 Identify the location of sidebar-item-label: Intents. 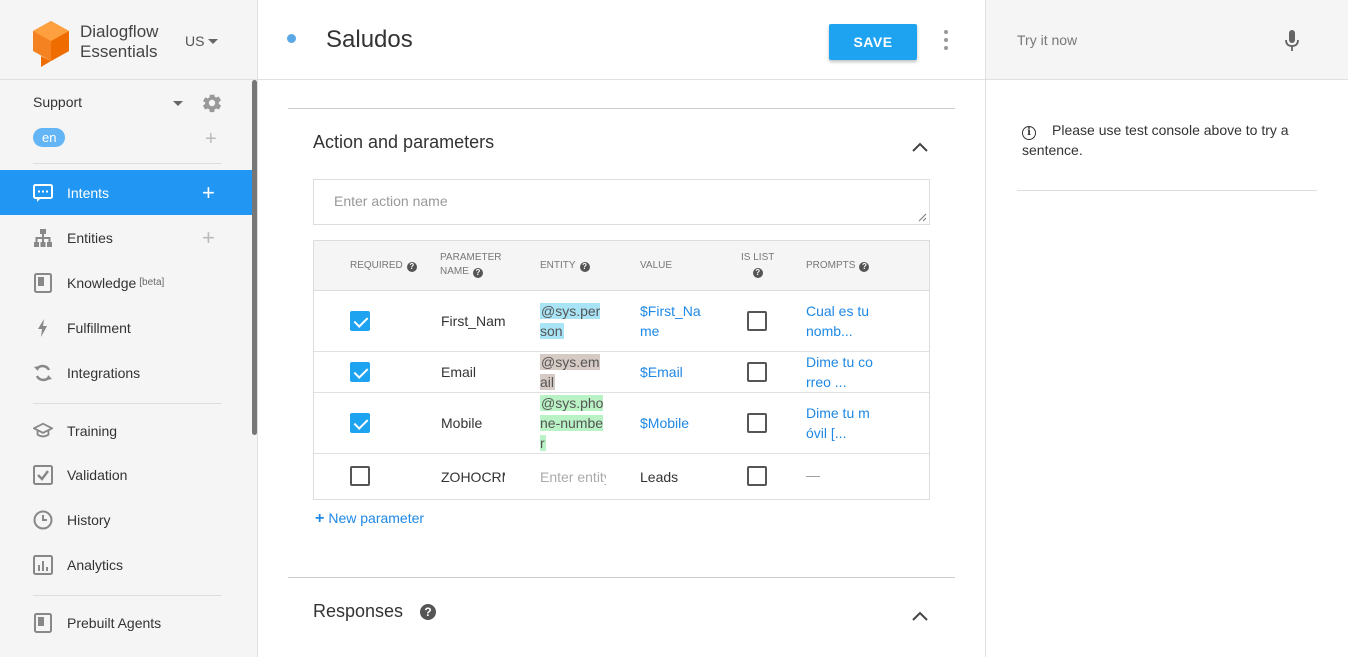
(88, 192).